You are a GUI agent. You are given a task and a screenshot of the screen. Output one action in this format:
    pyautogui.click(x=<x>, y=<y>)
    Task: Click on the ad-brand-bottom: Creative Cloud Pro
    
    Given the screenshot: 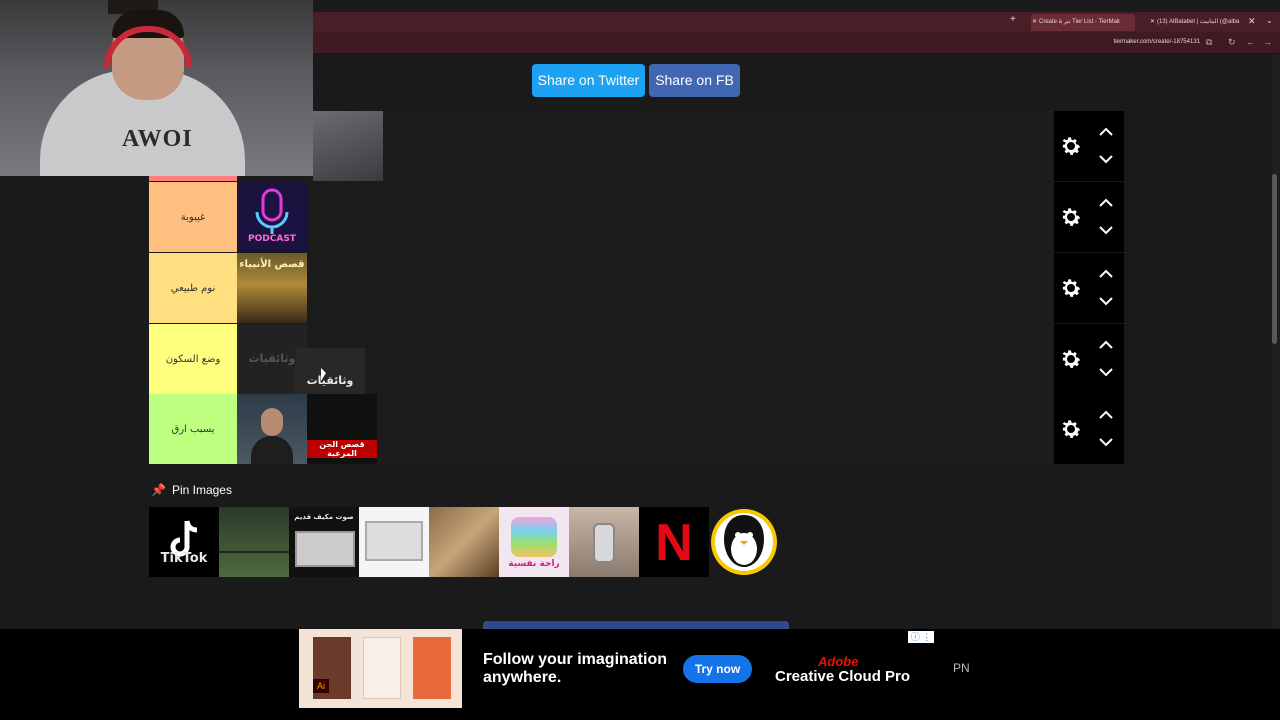 What is the action you would take?
    pyautogui.click(x=843, y=676)
    